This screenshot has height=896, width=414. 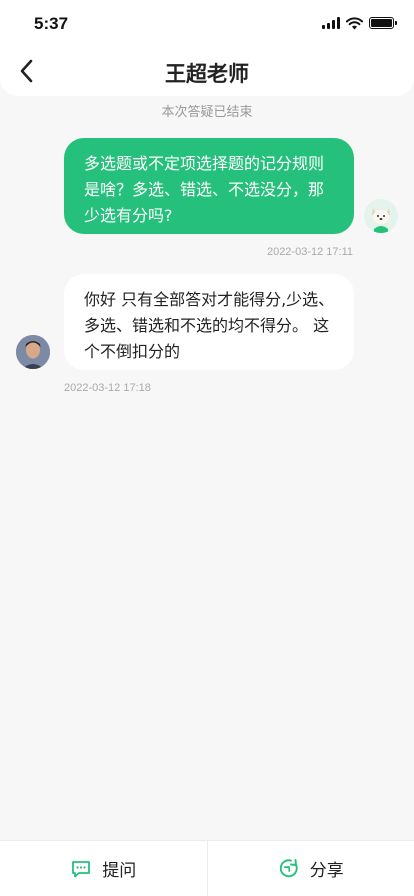 I want to click on share-button: 分享, so click(x=310, y=868).